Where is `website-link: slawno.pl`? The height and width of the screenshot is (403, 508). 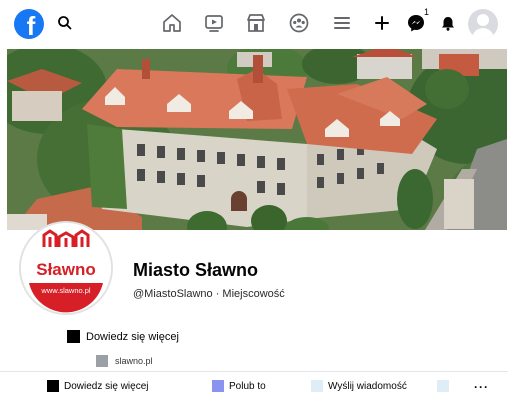
website-link: slawno.pl is located at coordinates (124, 361).